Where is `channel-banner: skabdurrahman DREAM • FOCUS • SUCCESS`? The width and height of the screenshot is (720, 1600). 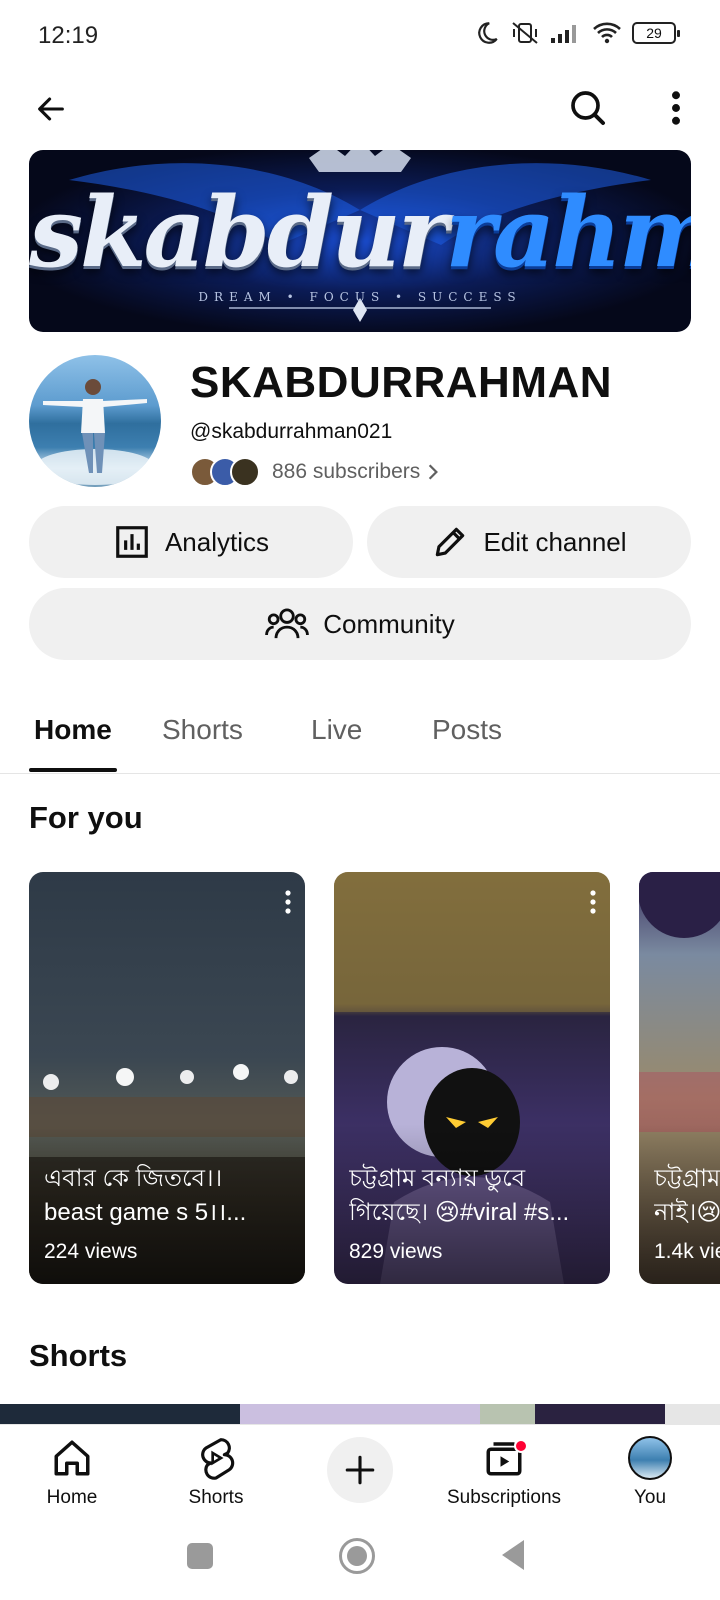
channel-banner: skabdurrahman DREAM • FOCUS • SUCCESS is located at coordinates (360, 241).